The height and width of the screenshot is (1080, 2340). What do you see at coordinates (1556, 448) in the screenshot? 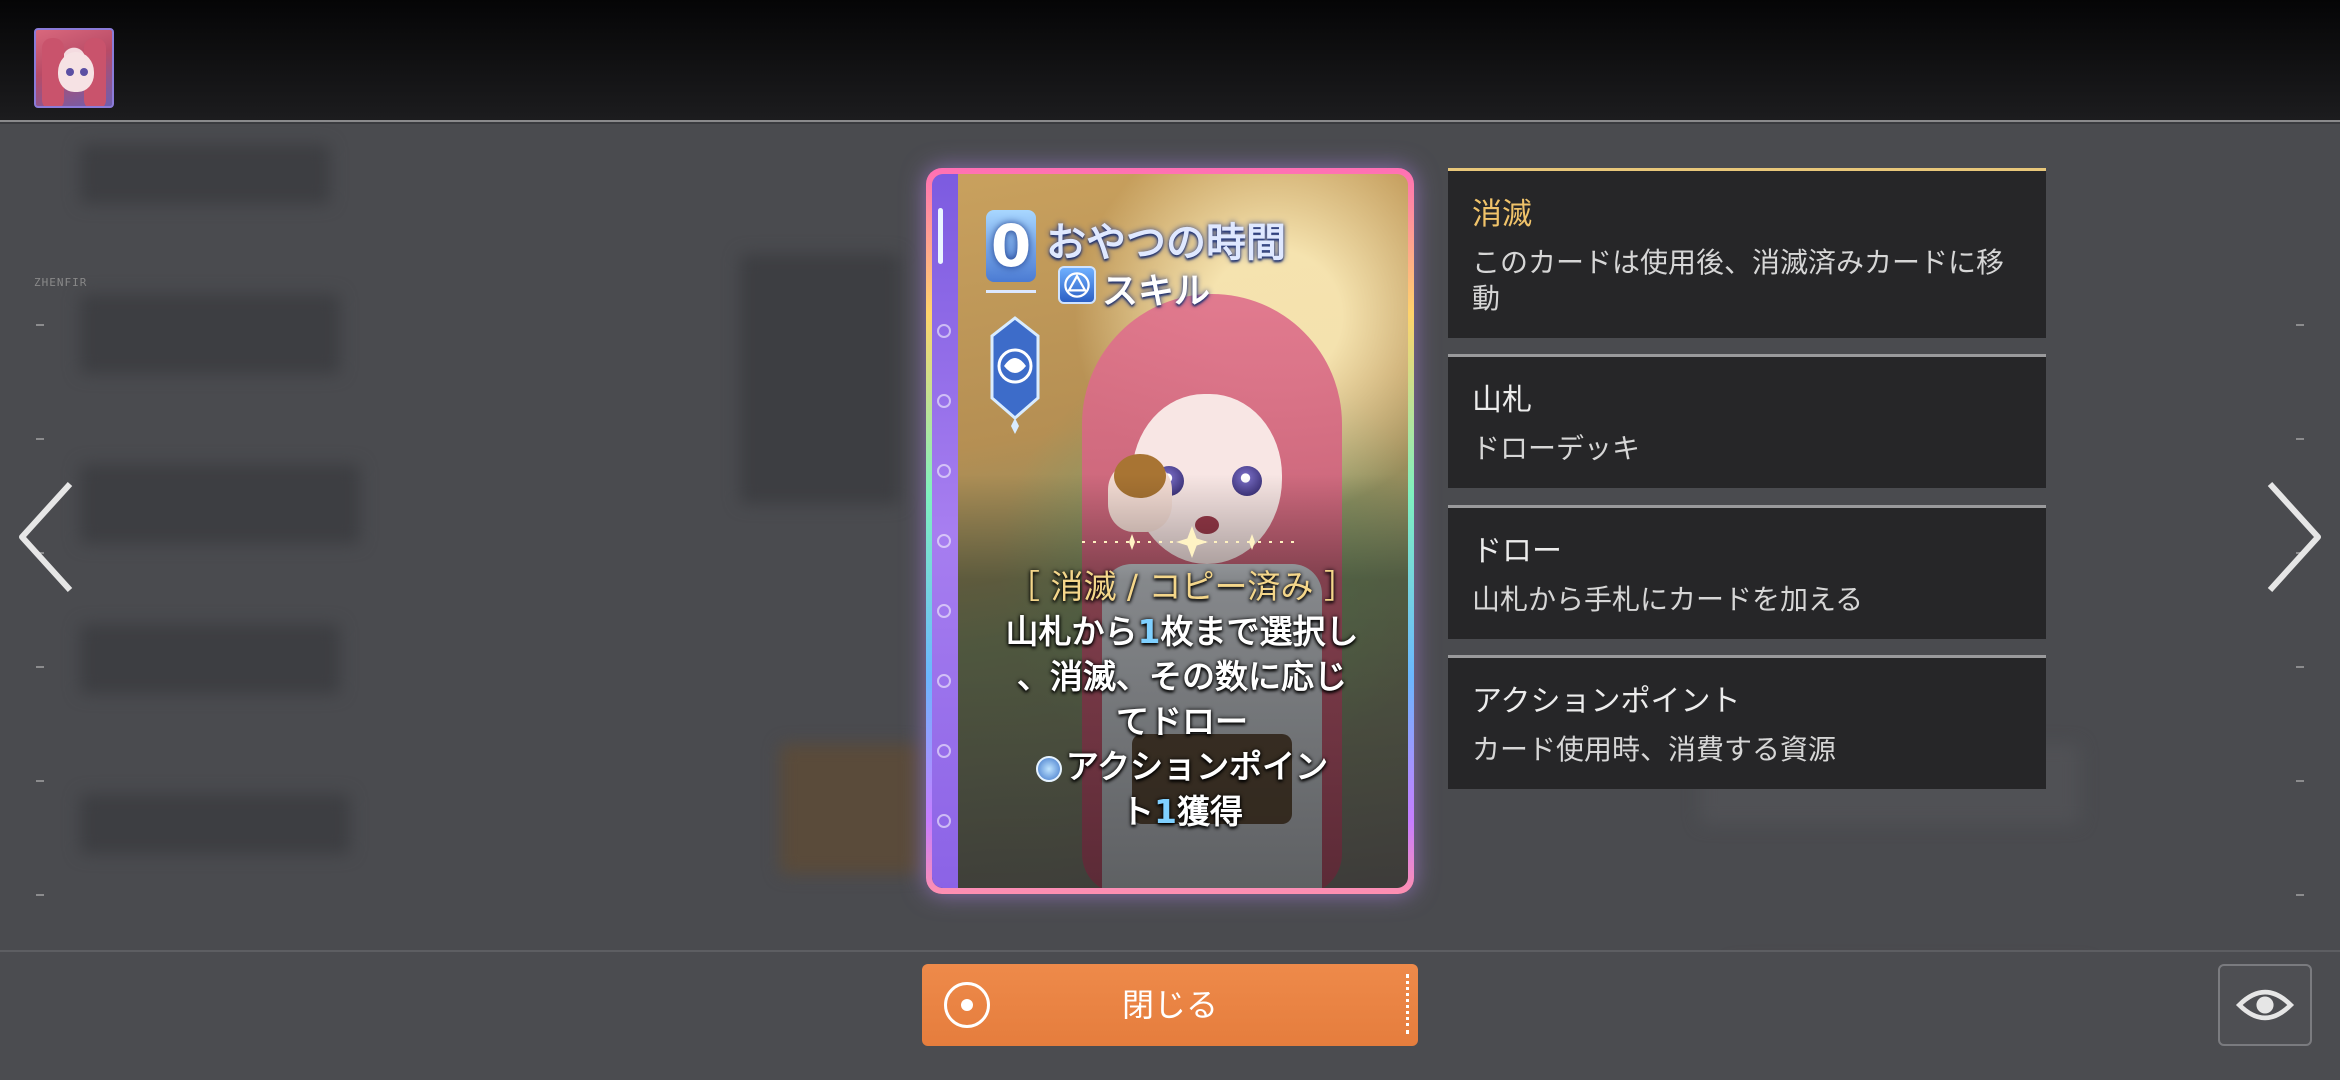
I see `keyword-description: ドローデッキ` at bounding box center [1556, 448].